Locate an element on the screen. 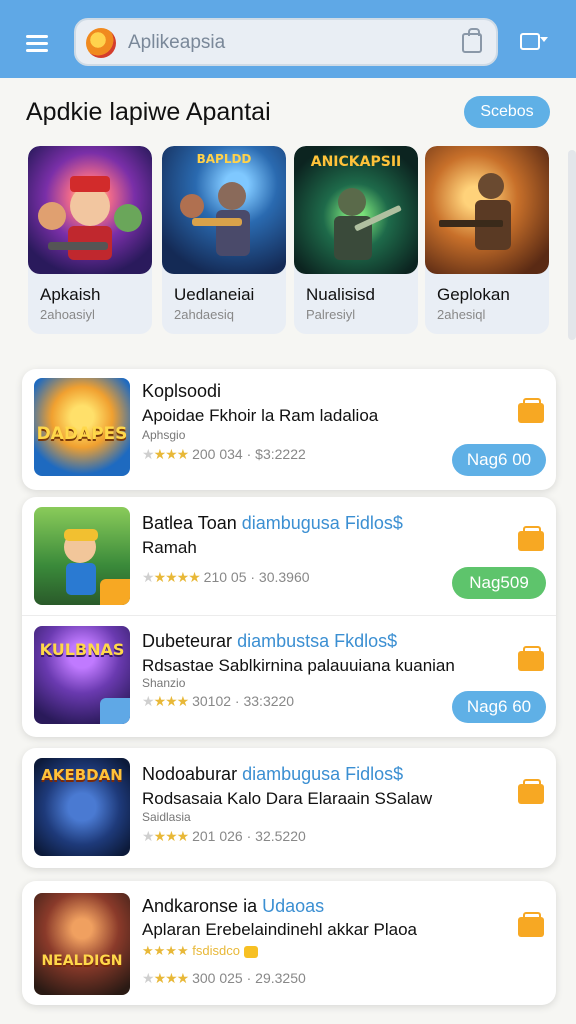  featured-app-card: Apkaish 2ahoasiyl is located at coordinates (90, 240).